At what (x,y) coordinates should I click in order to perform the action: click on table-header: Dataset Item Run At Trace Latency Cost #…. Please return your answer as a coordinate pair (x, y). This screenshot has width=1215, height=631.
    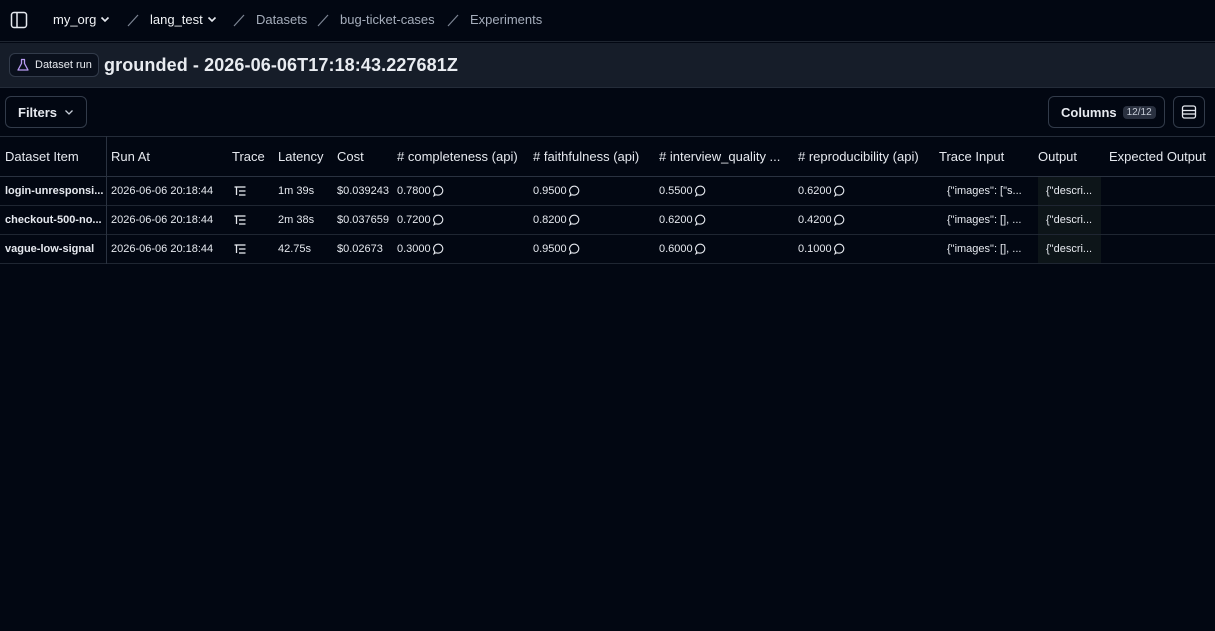
    Looking at the image, I should click on (607, 156).